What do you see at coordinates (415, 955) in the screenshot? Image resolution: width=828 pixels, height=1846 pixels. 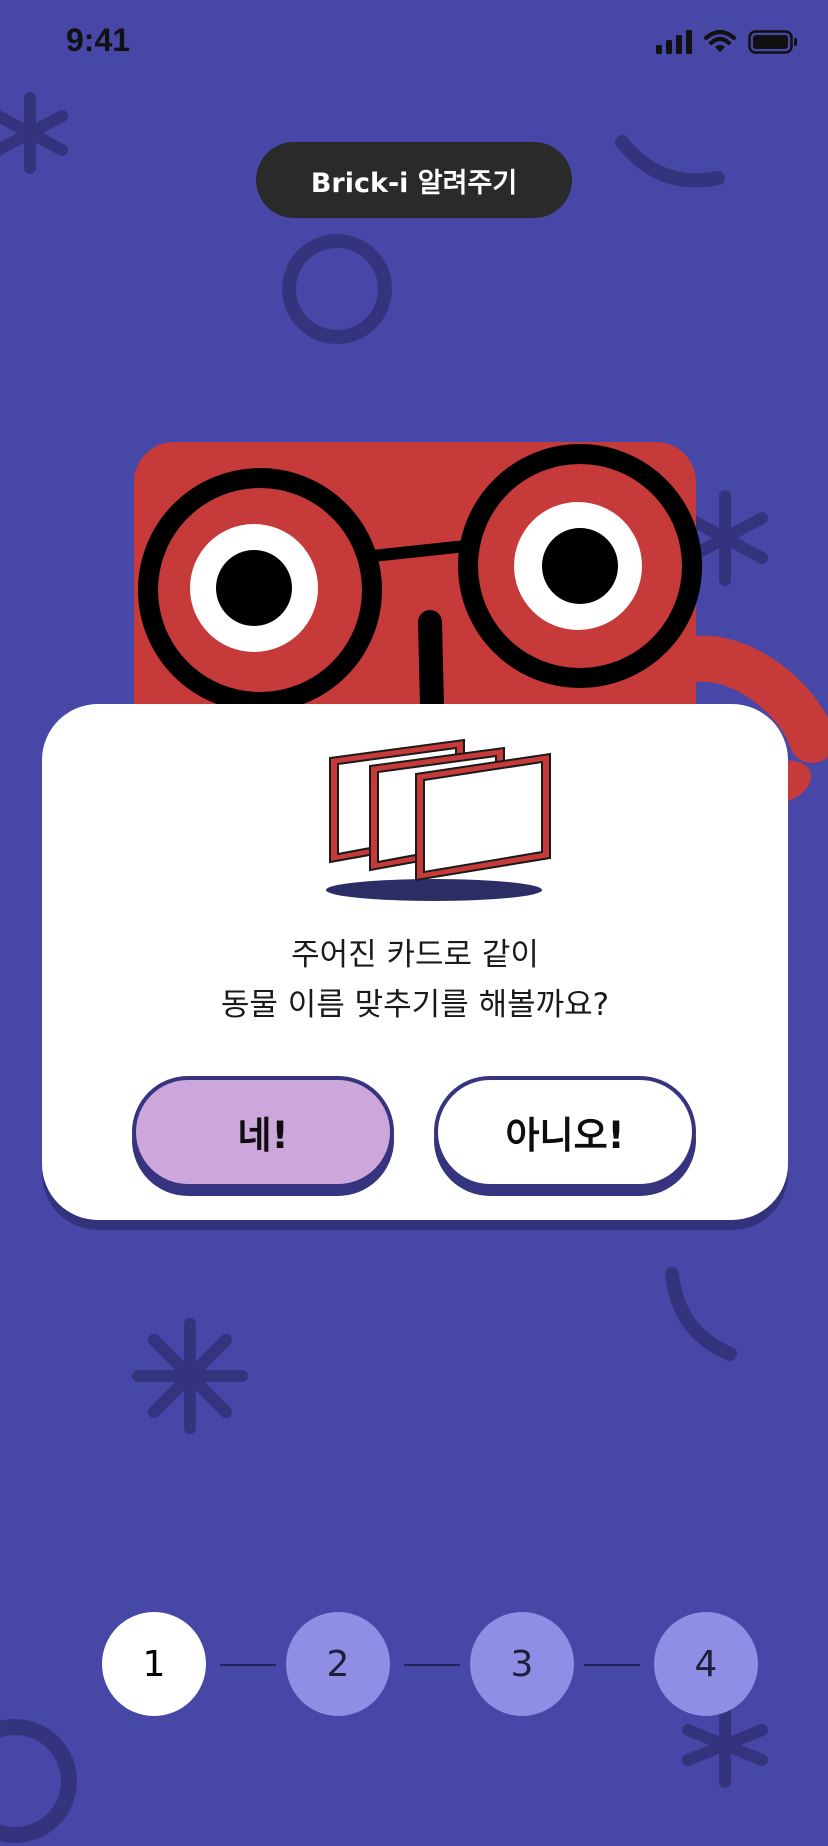 I see `question-line-1: 주어진 카드로 같이` at bounding box center [415, 955].